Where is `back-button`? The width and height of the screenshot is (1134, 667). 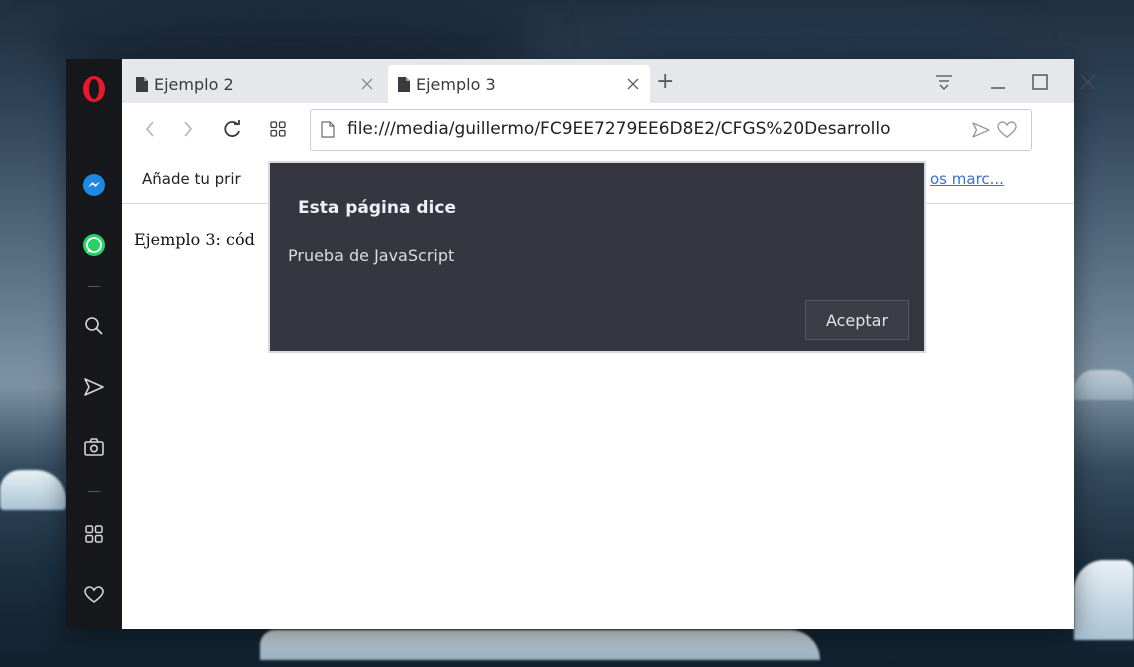 back-button is located at coordinates (150, 129).